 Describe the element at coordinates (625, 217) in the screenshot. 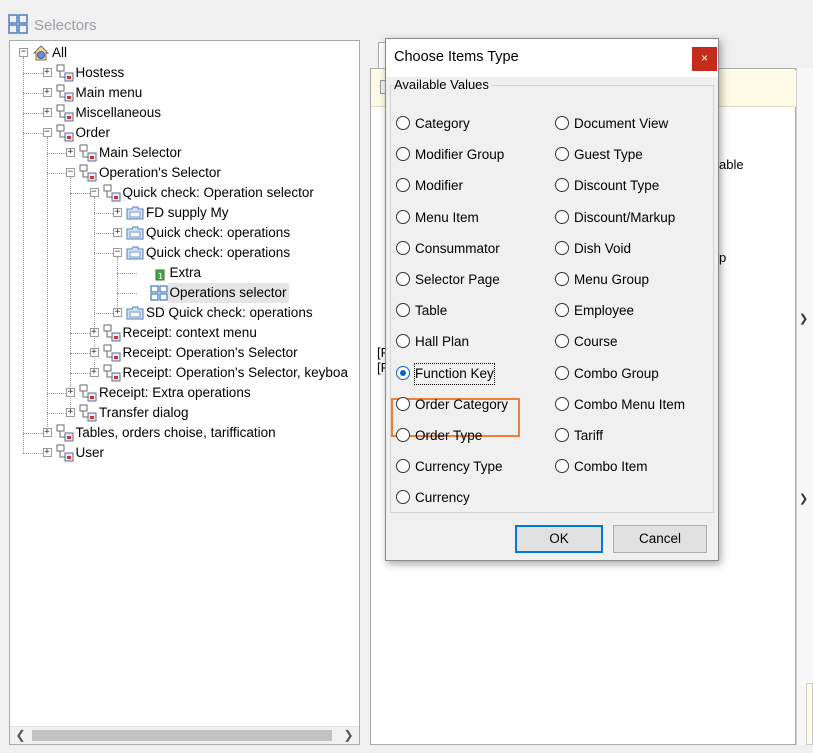

I see `radio-option-label: Discount/Markup` at that location.